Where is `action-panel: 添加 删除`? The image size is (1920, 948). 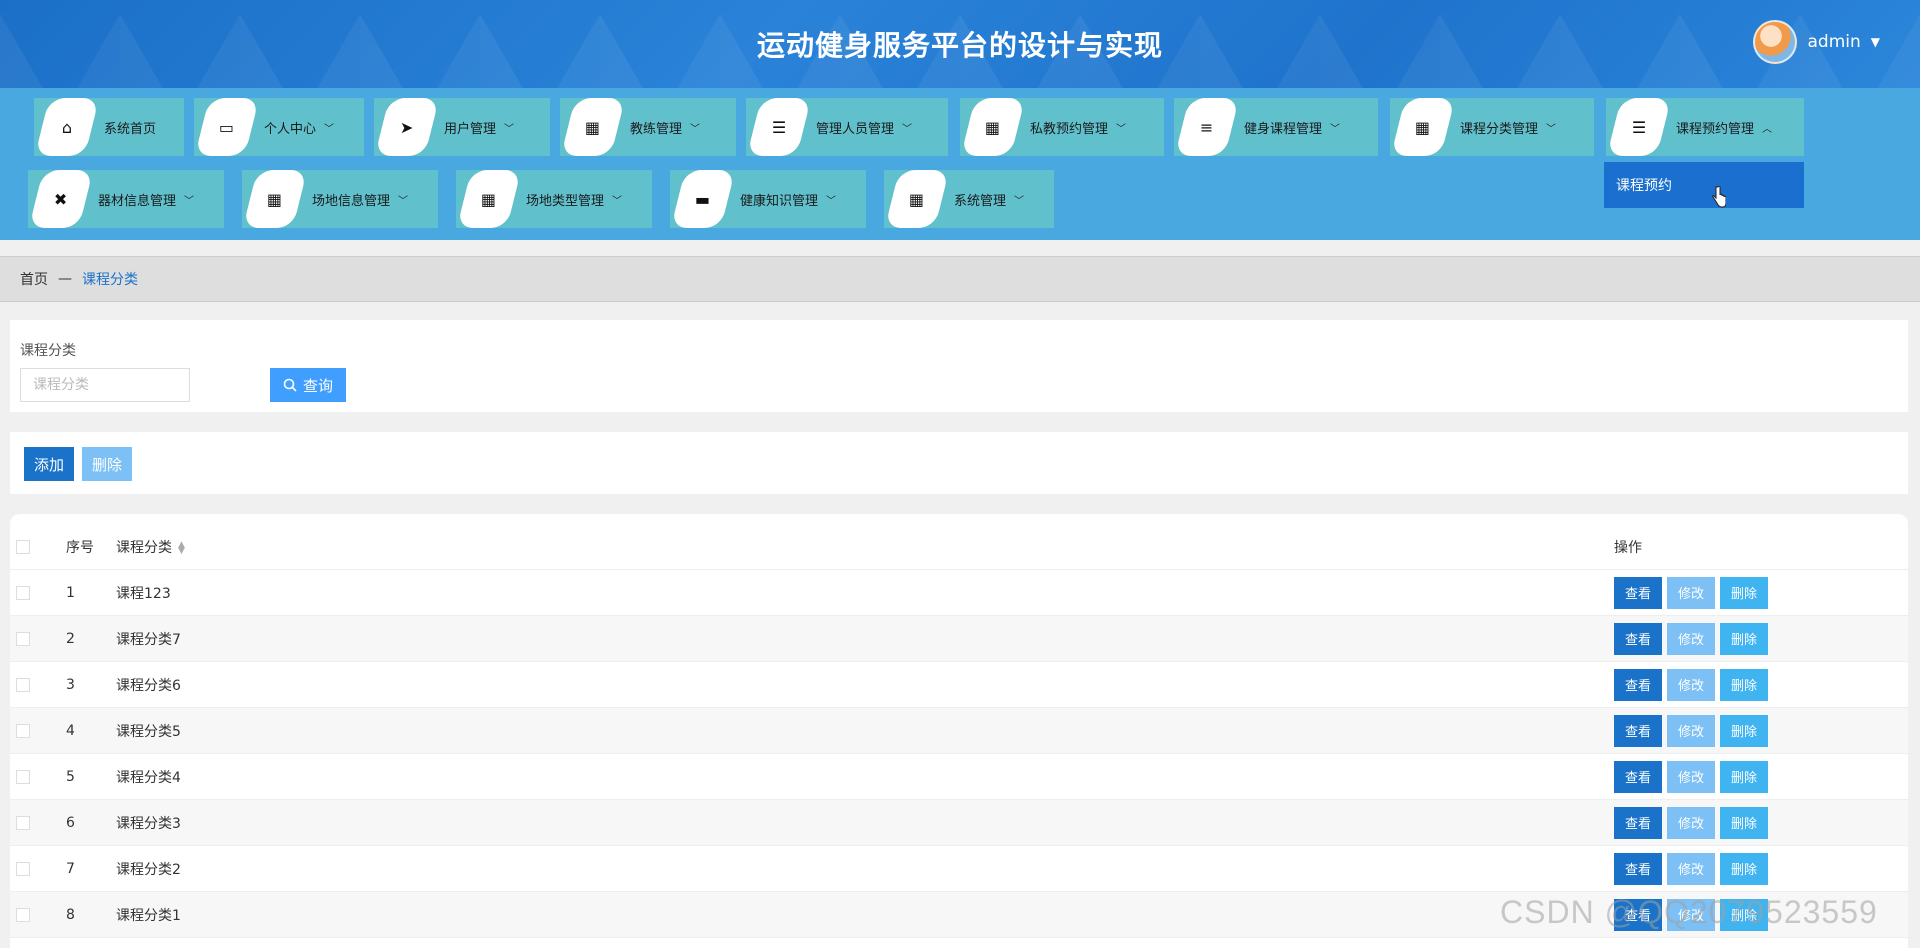 action-panel: 添加 删除 is located at coordinates (959, 463).